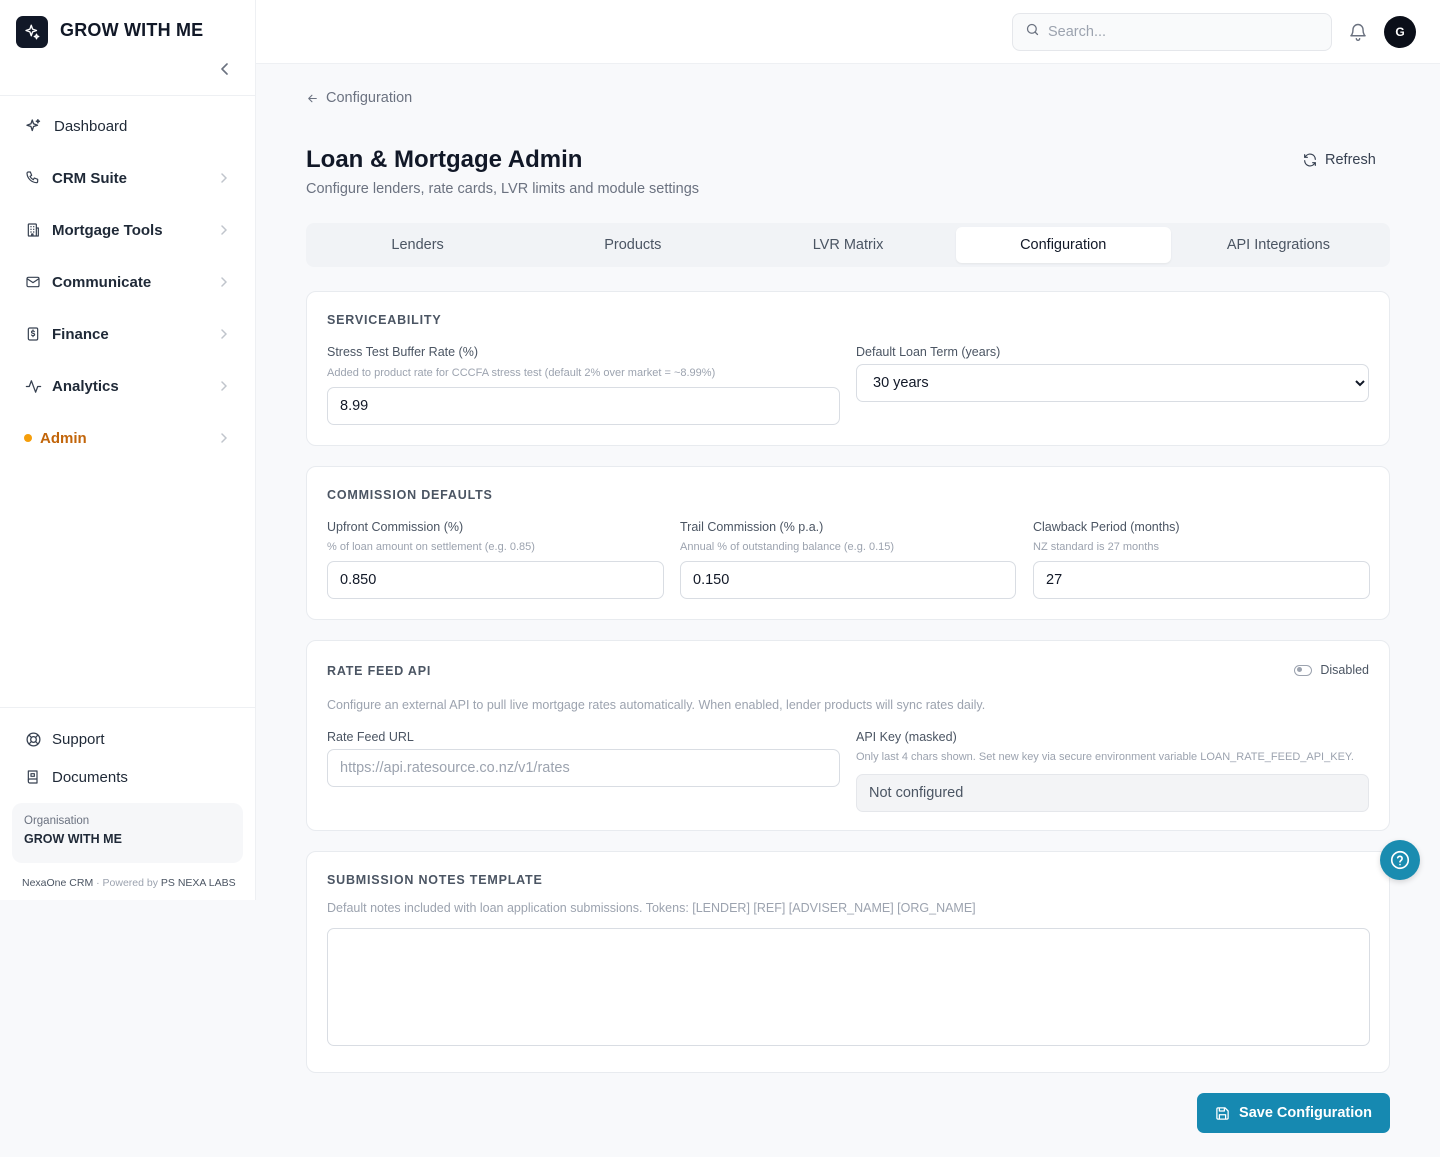 Image resolution: width=1440 pixels, height=1157 pixels. I want to click on refresh-label: Refresh, so click(1350, 160).